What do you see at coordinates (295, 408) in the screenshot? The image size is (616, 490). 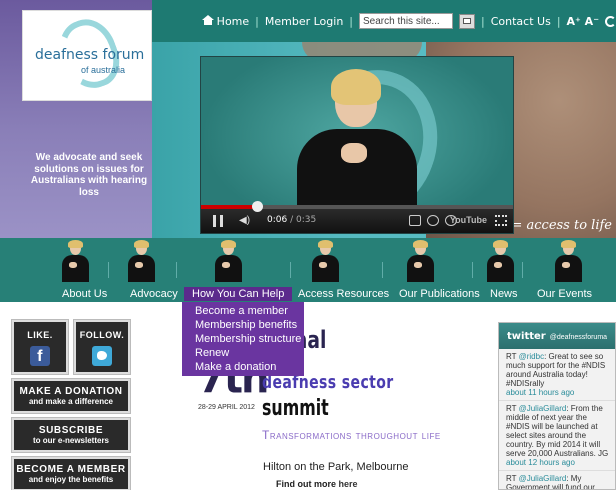 I see `summit-line-2: summit` at bounding box center [295, 408].